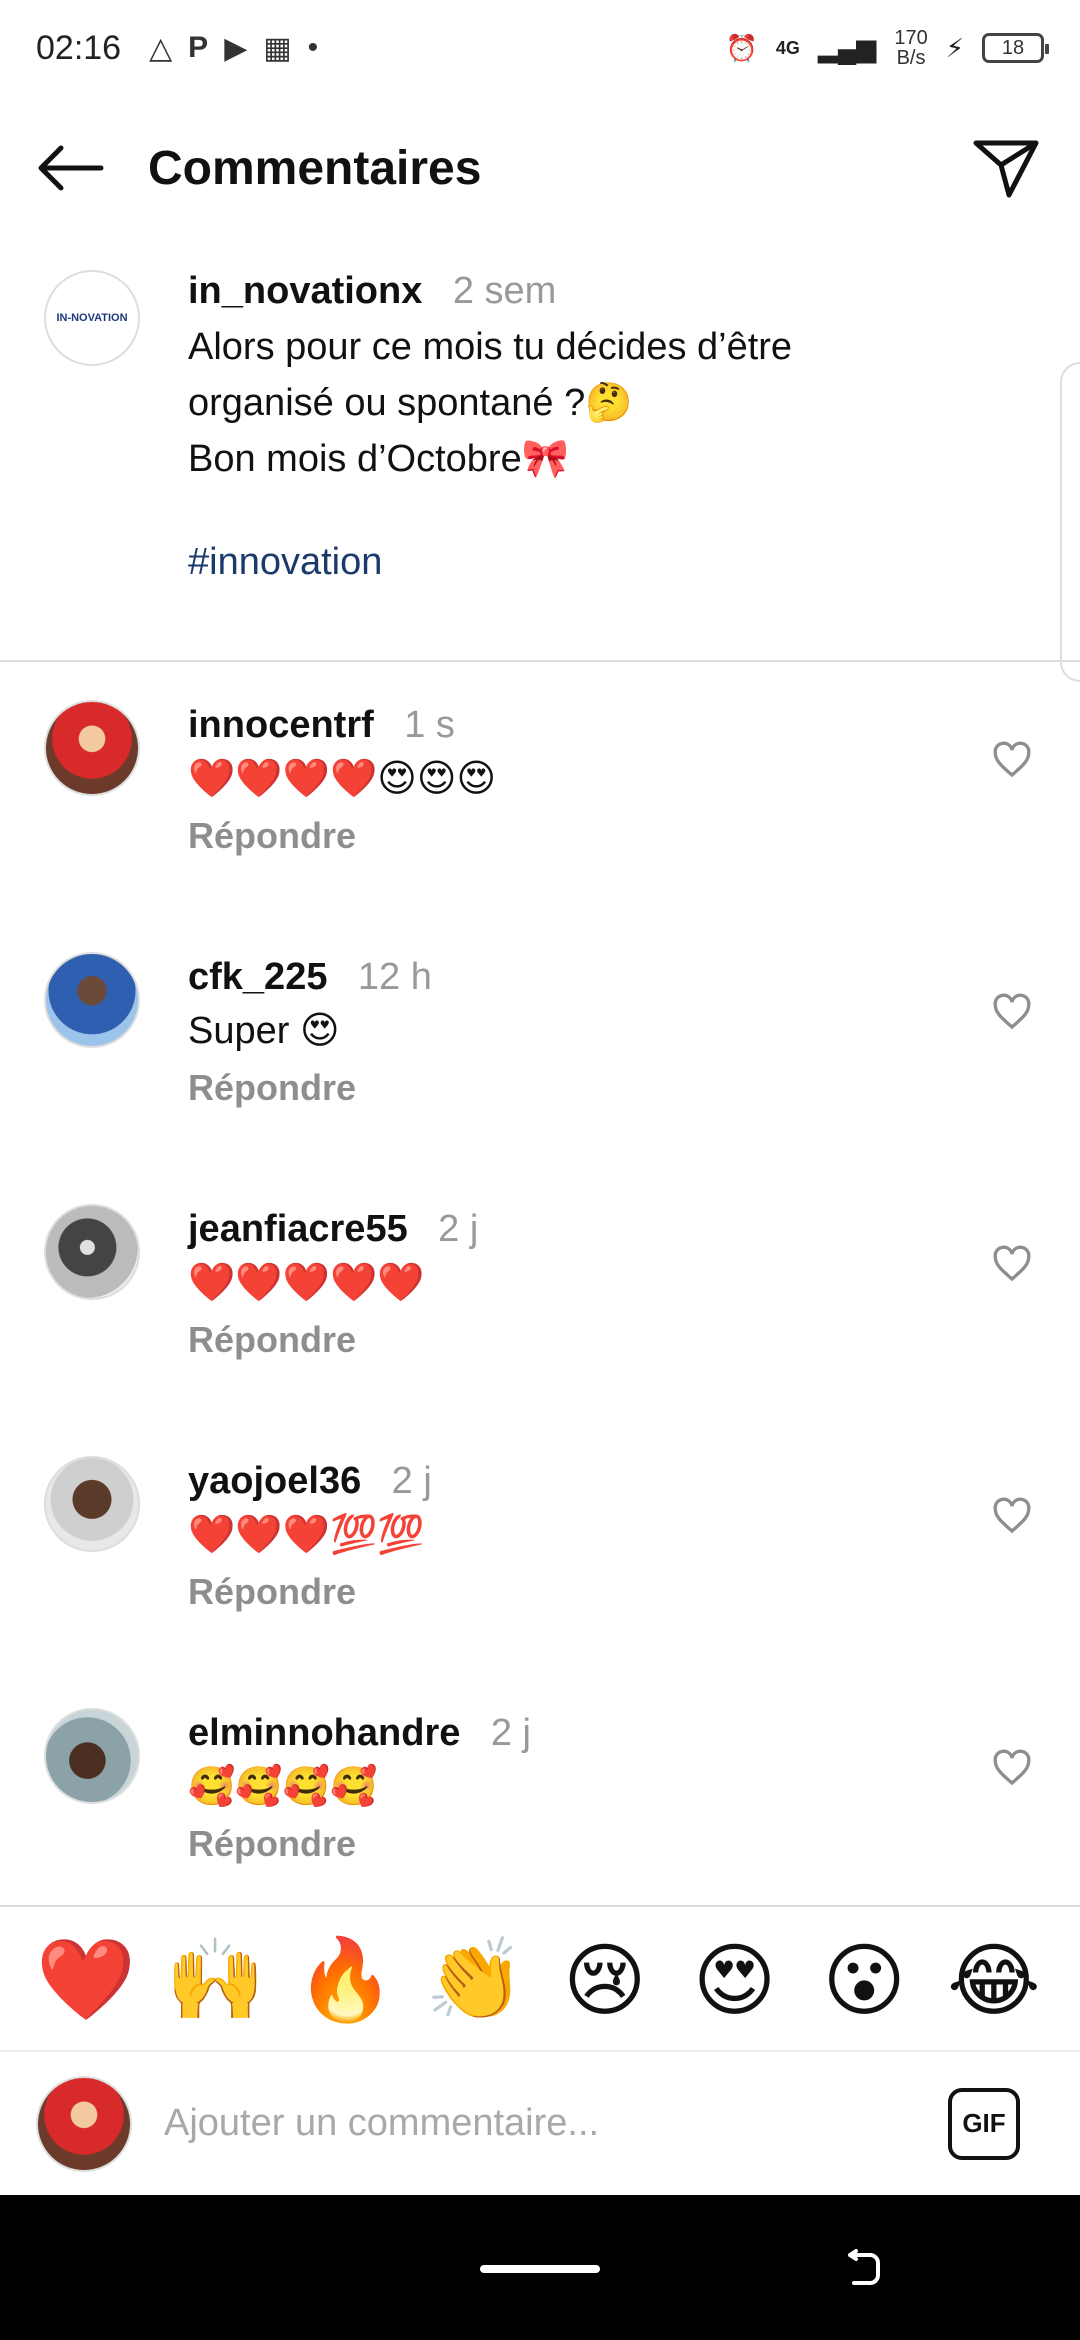 This screenshot has height=2340, width=1080. Describe the element at coordinates (429, 725) in the screenshot. I see `comment-time: 1 s` at that location.